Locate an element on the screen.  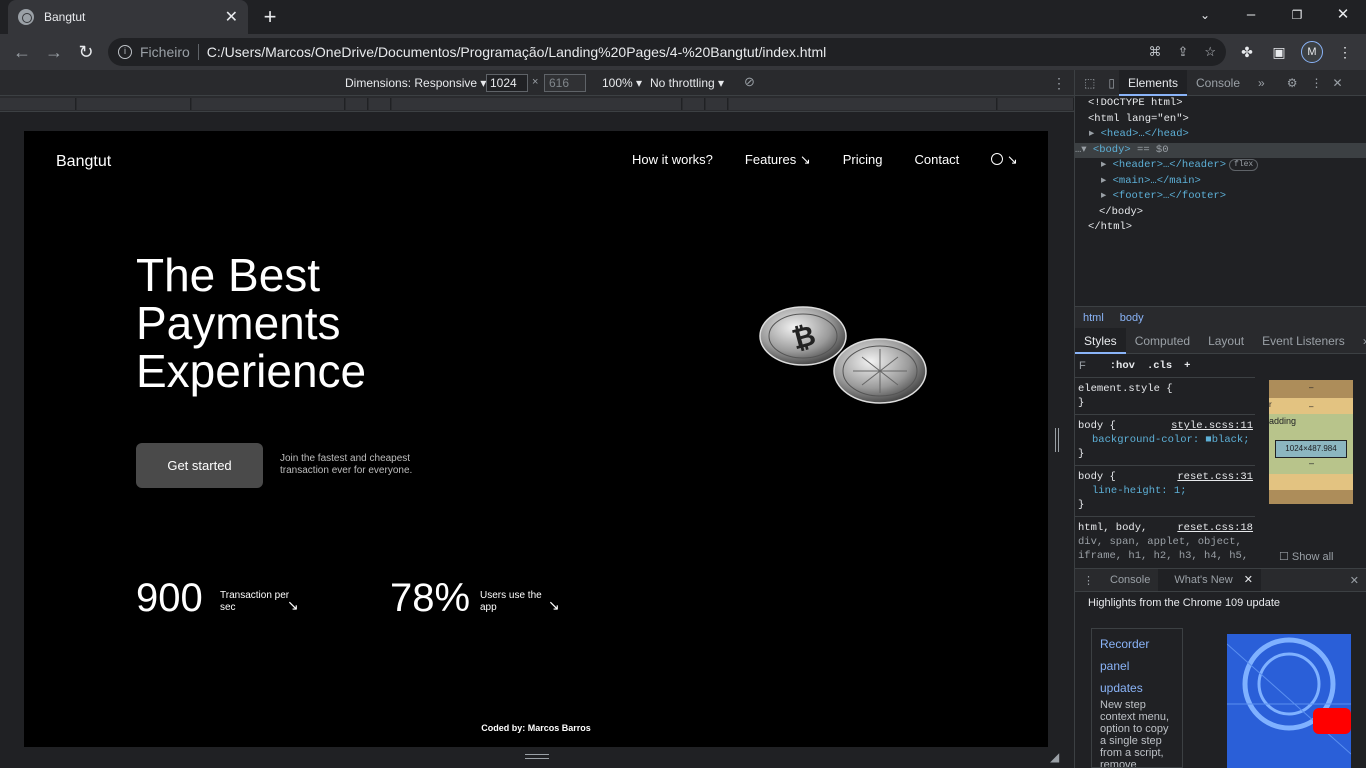
inspect-element-icon: ⬚ is located at coordinates (1089, 83).